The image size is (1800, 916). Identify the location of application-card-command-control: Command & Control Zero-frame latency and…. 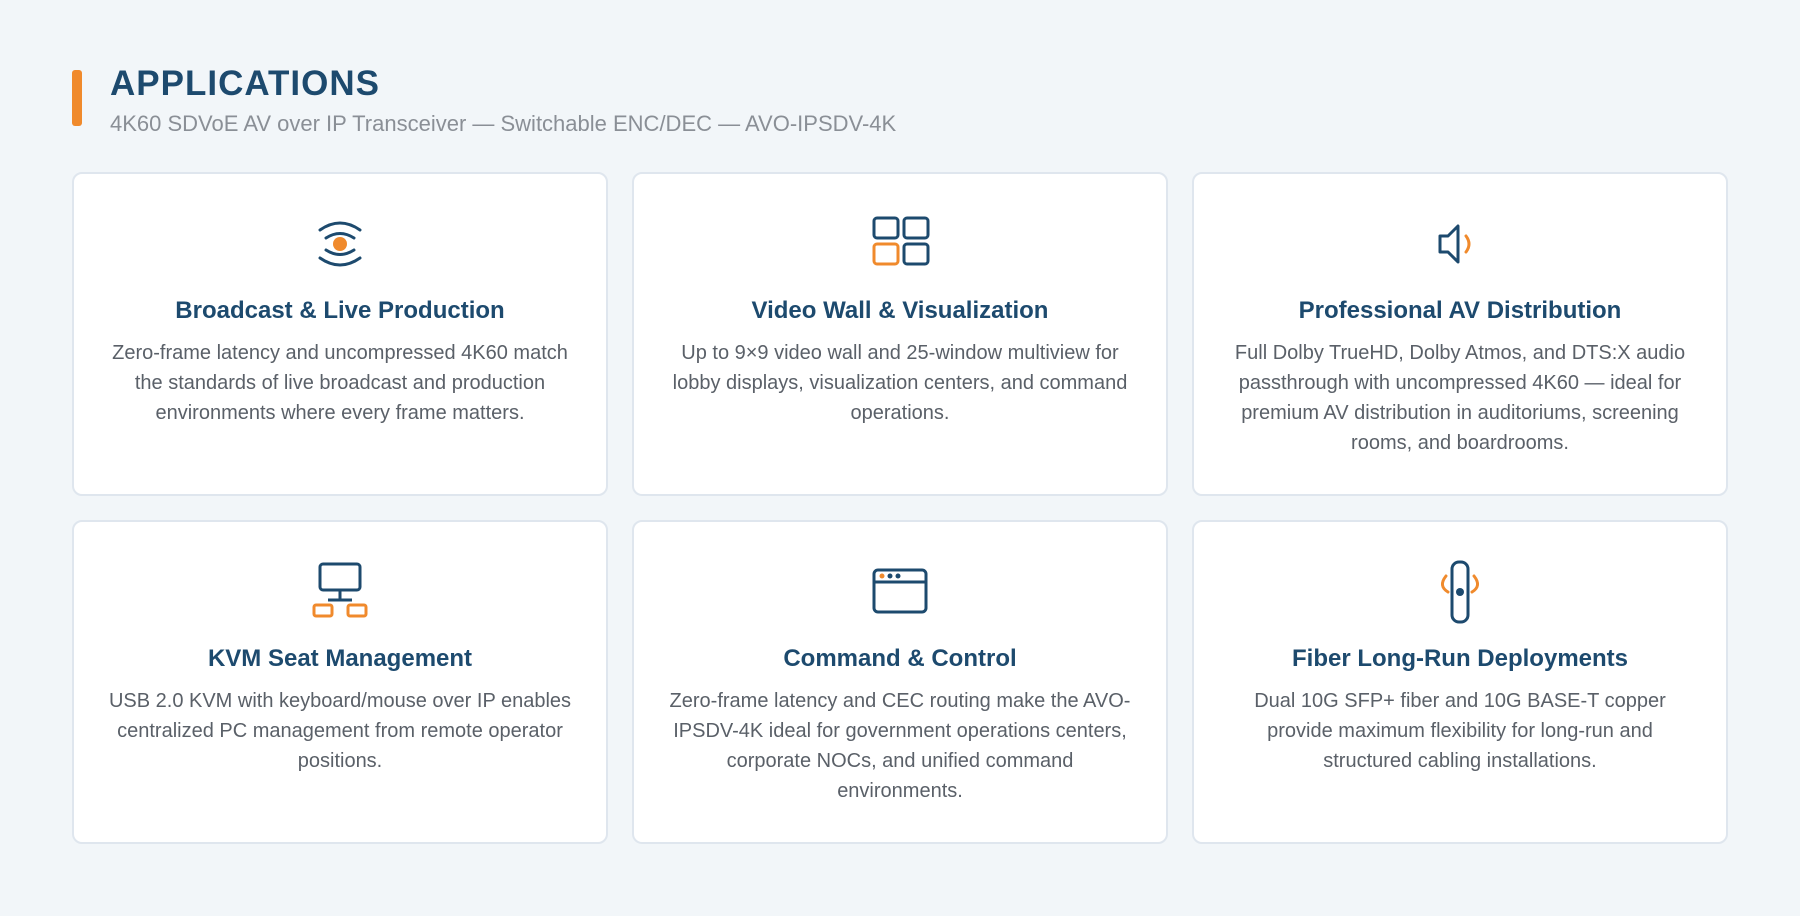
(900, 682).